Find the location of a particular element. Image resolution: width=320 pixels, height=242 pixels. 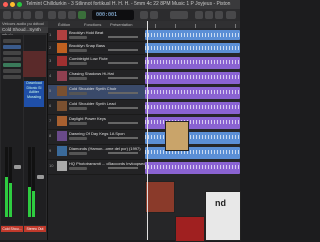

metronome-button is located at coordinates (154, 15).